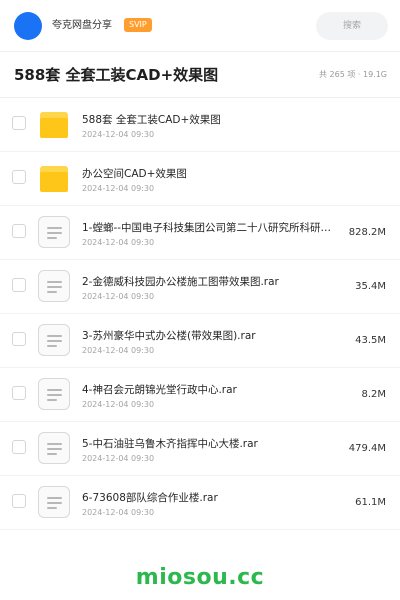 This screenshot has width=400, height=600. Describe the element at coordinates (200, 179) in the screenshot. I see `list-item-folder: 办公空间CAD+效果图 2024-12-04 09:30` at that location.